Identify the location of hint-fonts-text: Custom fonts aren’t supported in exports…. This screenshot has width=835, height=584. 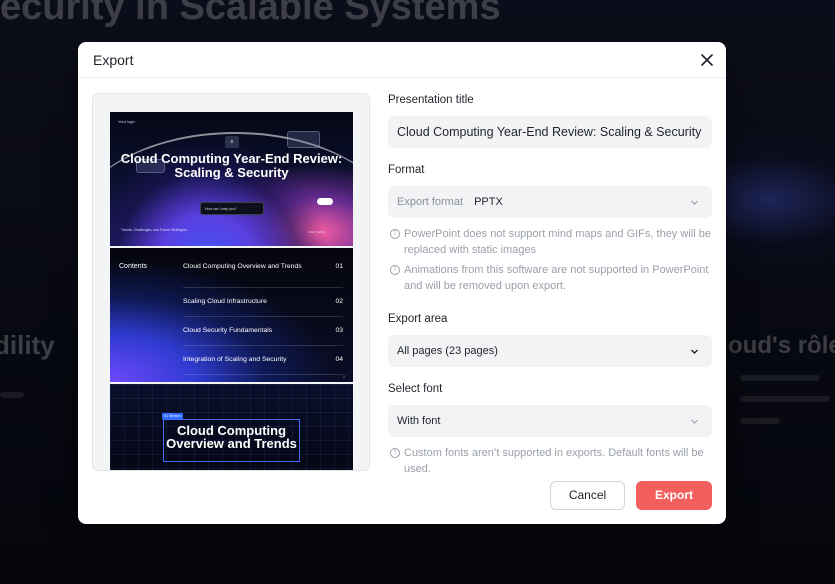
(554, 459).